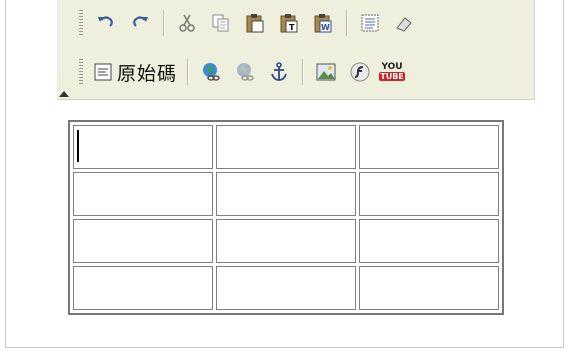 The image size is (569, 352). I want to click on redo-icon, so click(140, 23).